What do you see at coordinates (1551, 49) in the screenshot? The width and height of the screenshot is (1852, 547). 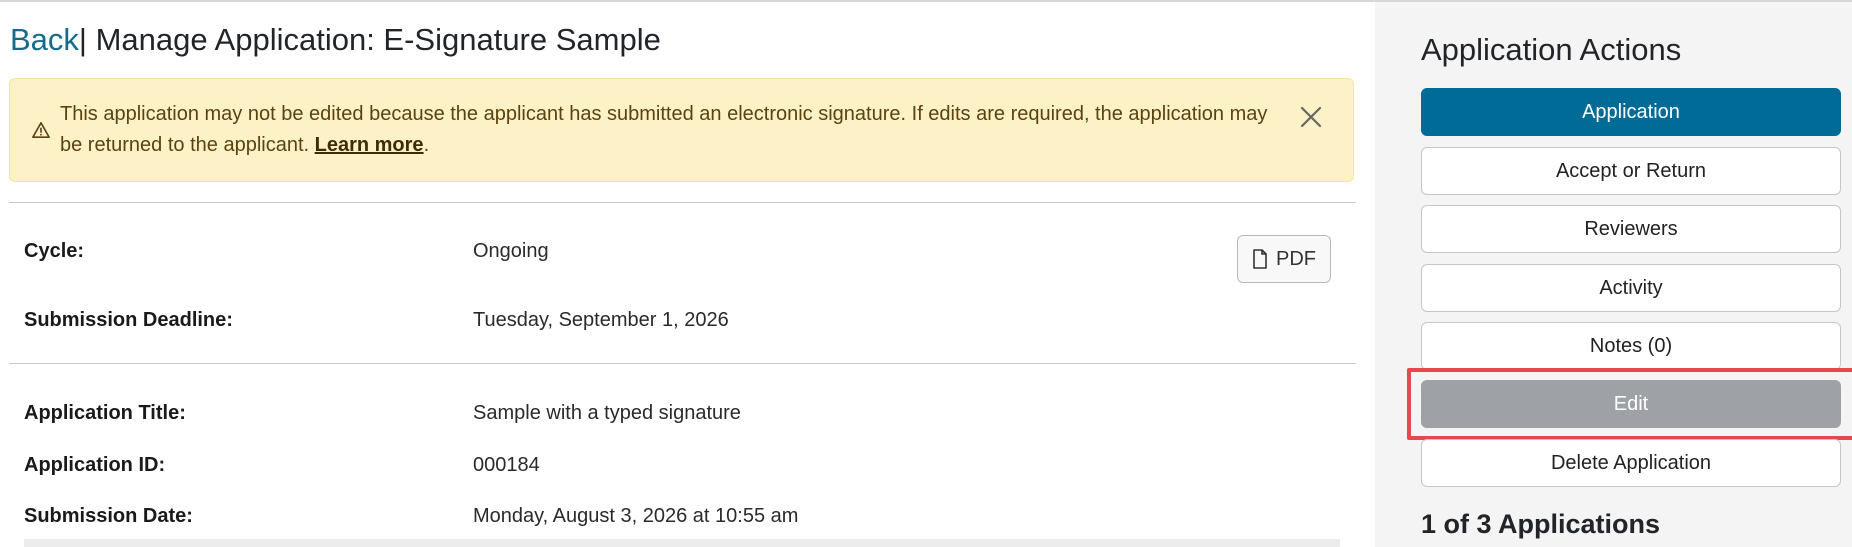 I see `sidebar-title: Application Actions` at bounding box center [1551, 49].